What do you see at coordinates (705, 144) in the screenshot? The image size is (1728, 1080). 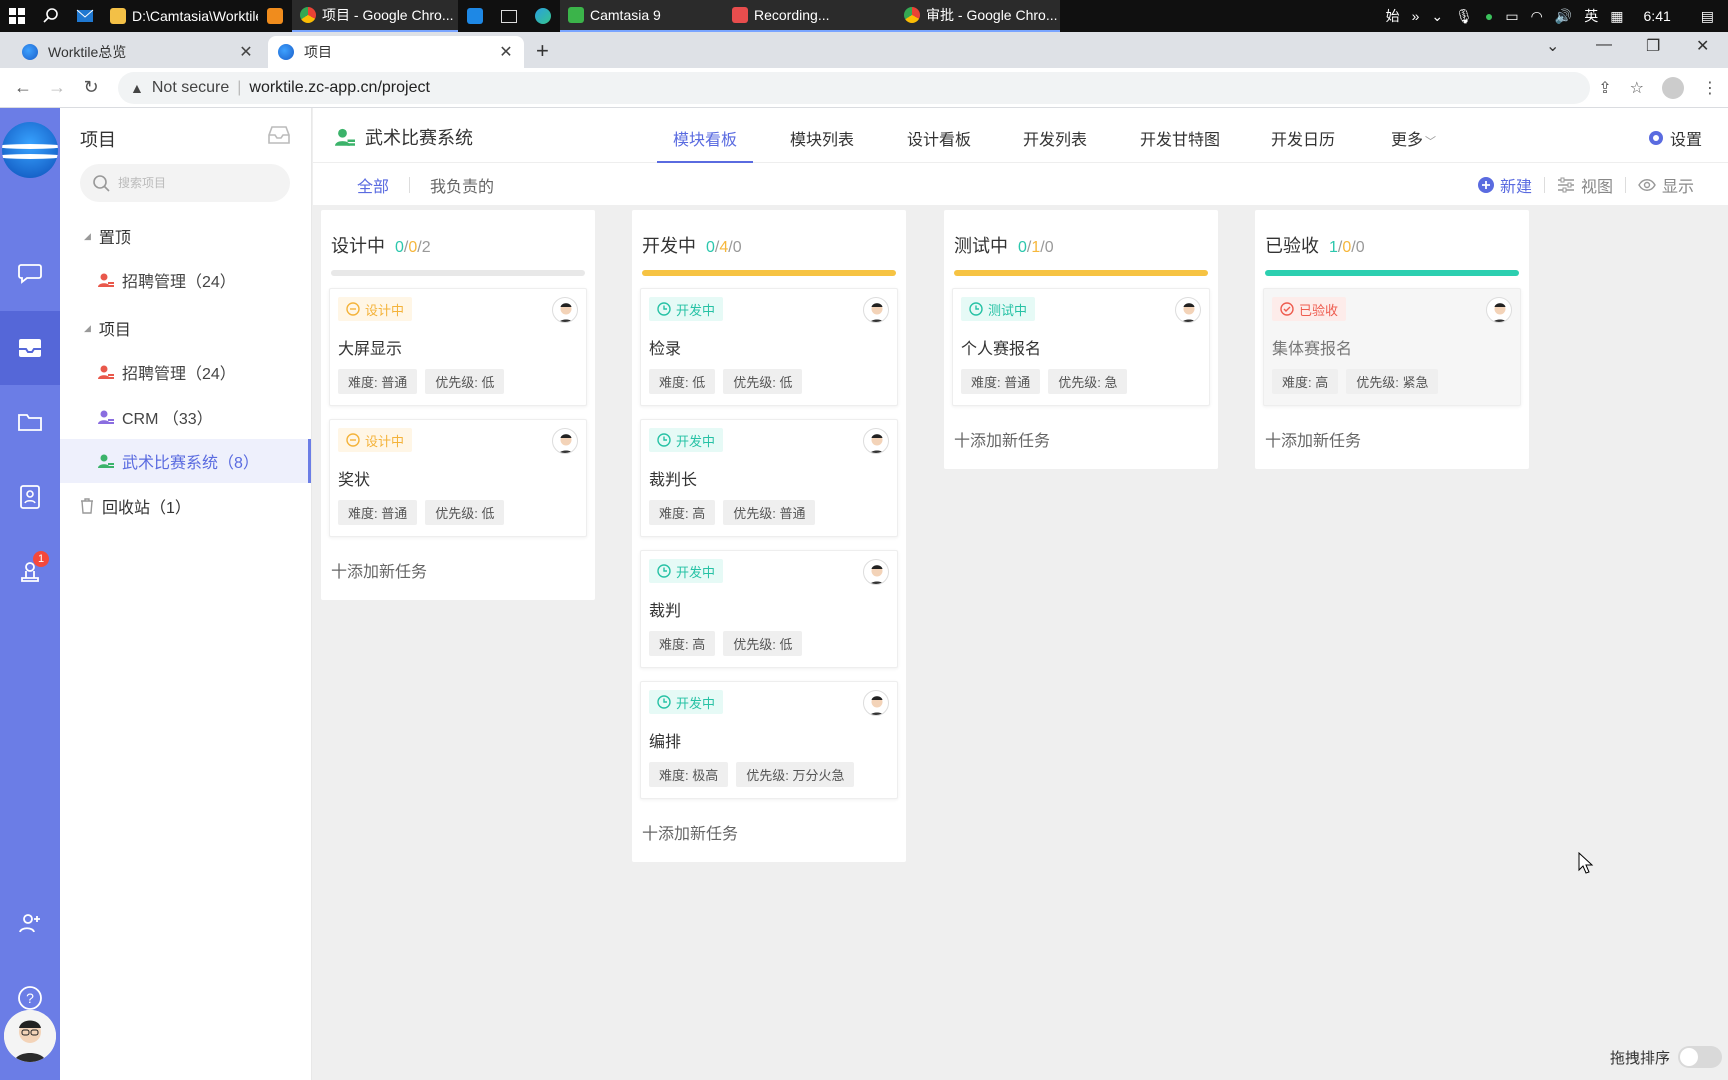 I see `tab-module-board: 模块看板` at bounding box center [705, 144].